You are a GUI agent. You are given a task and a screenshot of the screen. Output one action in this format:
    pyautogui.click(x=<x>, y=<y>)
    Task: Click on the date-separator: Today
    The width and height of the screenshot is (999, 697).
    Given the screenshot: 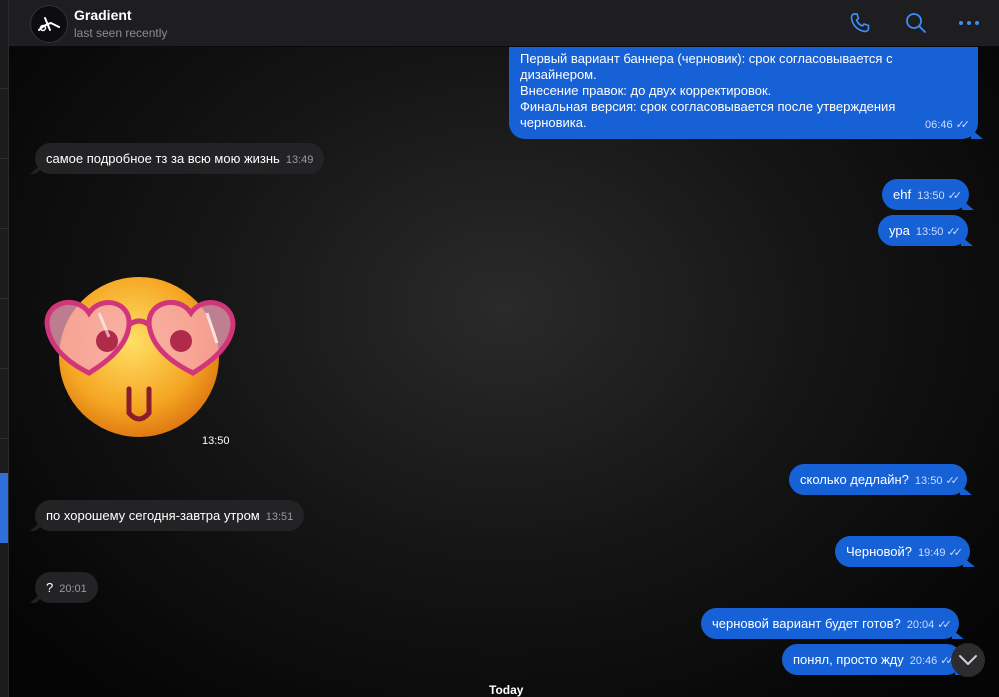 What is the action you would take?
    pyautogui.click(x=506, y=690)
    